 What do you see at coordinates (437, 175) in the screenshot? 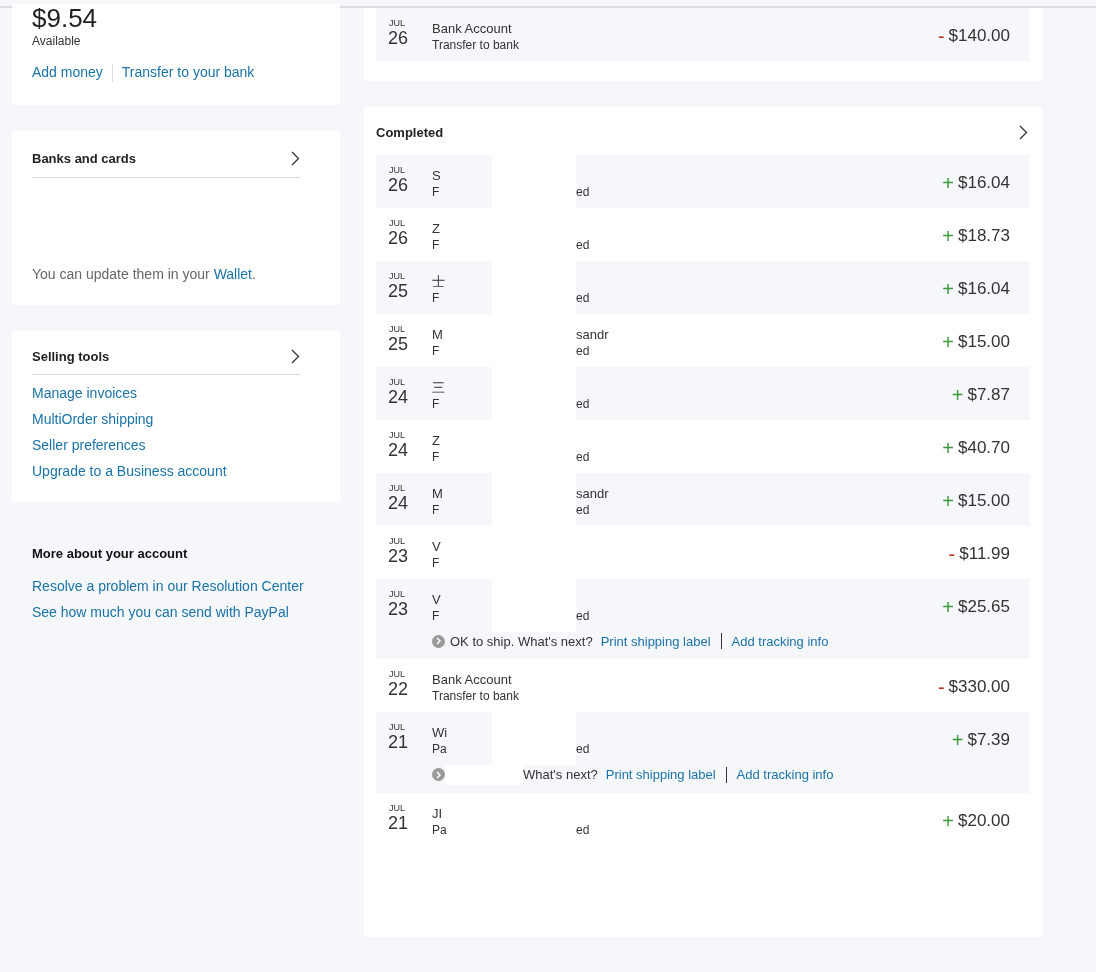
I see `transaction-name: S` at bounding box center [437, 175].